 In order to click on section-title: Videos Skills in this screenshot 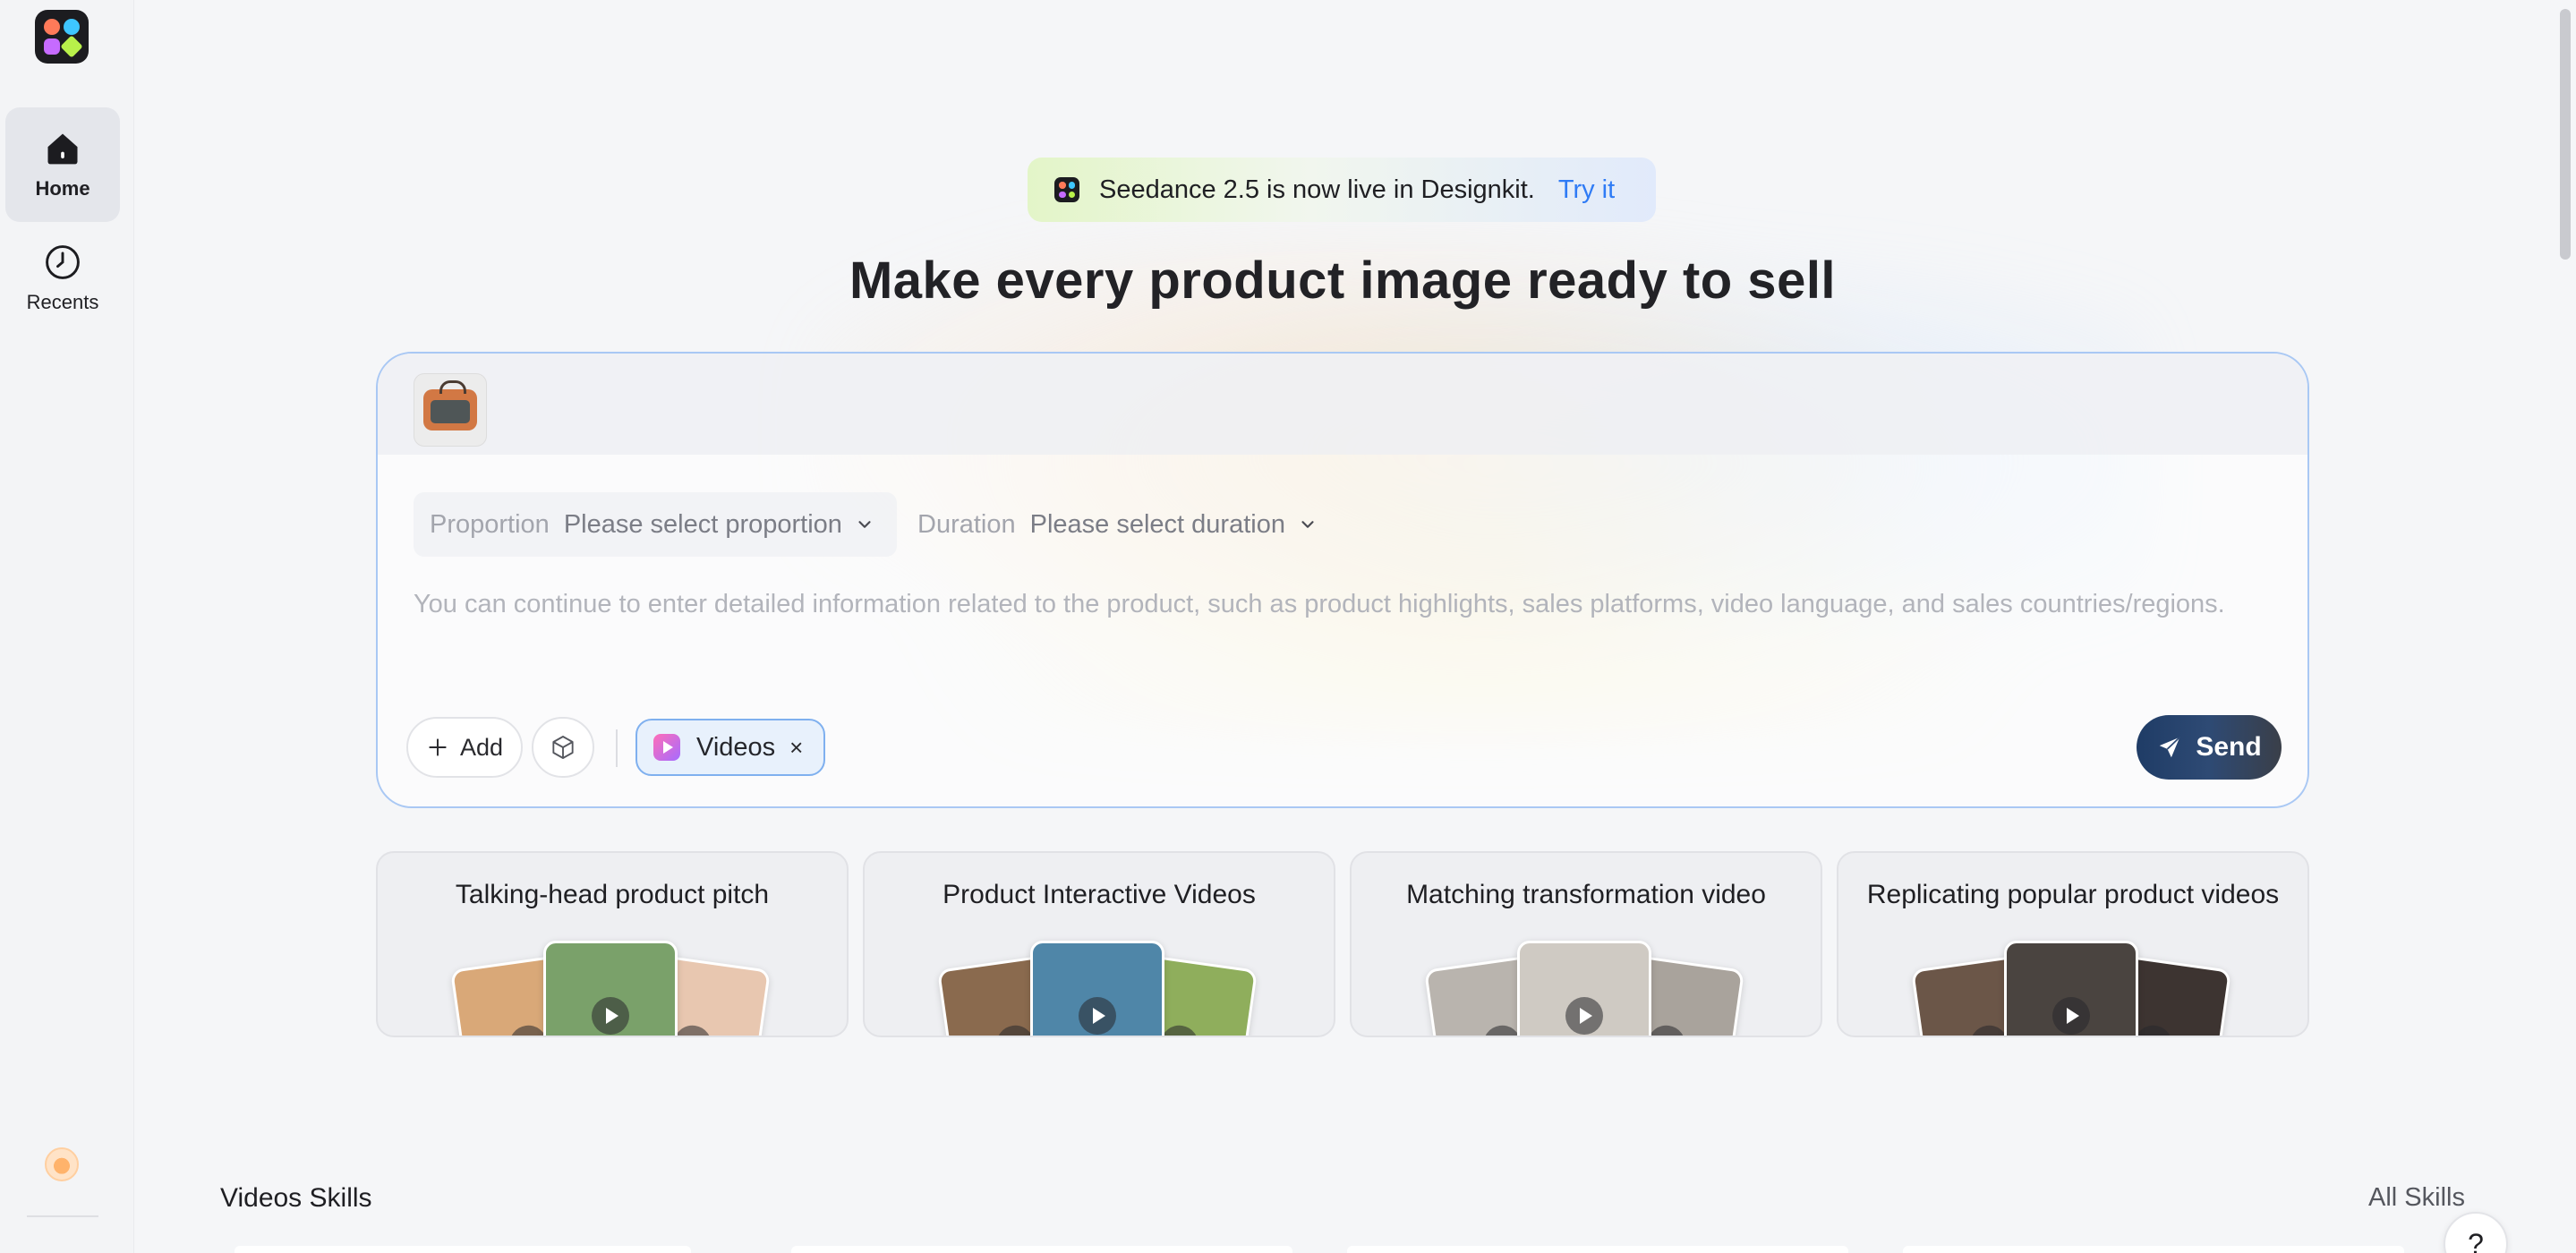, I will do `click(296, 1198)`.